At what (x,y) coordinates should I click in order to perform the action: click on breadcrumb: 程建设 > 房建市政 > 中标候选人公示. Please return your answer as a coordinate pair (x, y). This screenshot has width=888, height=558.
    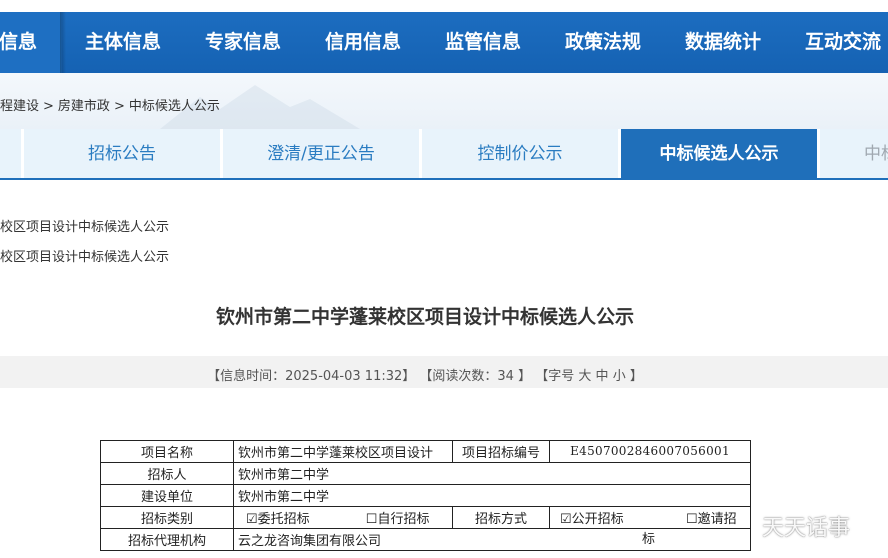
    Looking at the image, I should click on (112, 104).